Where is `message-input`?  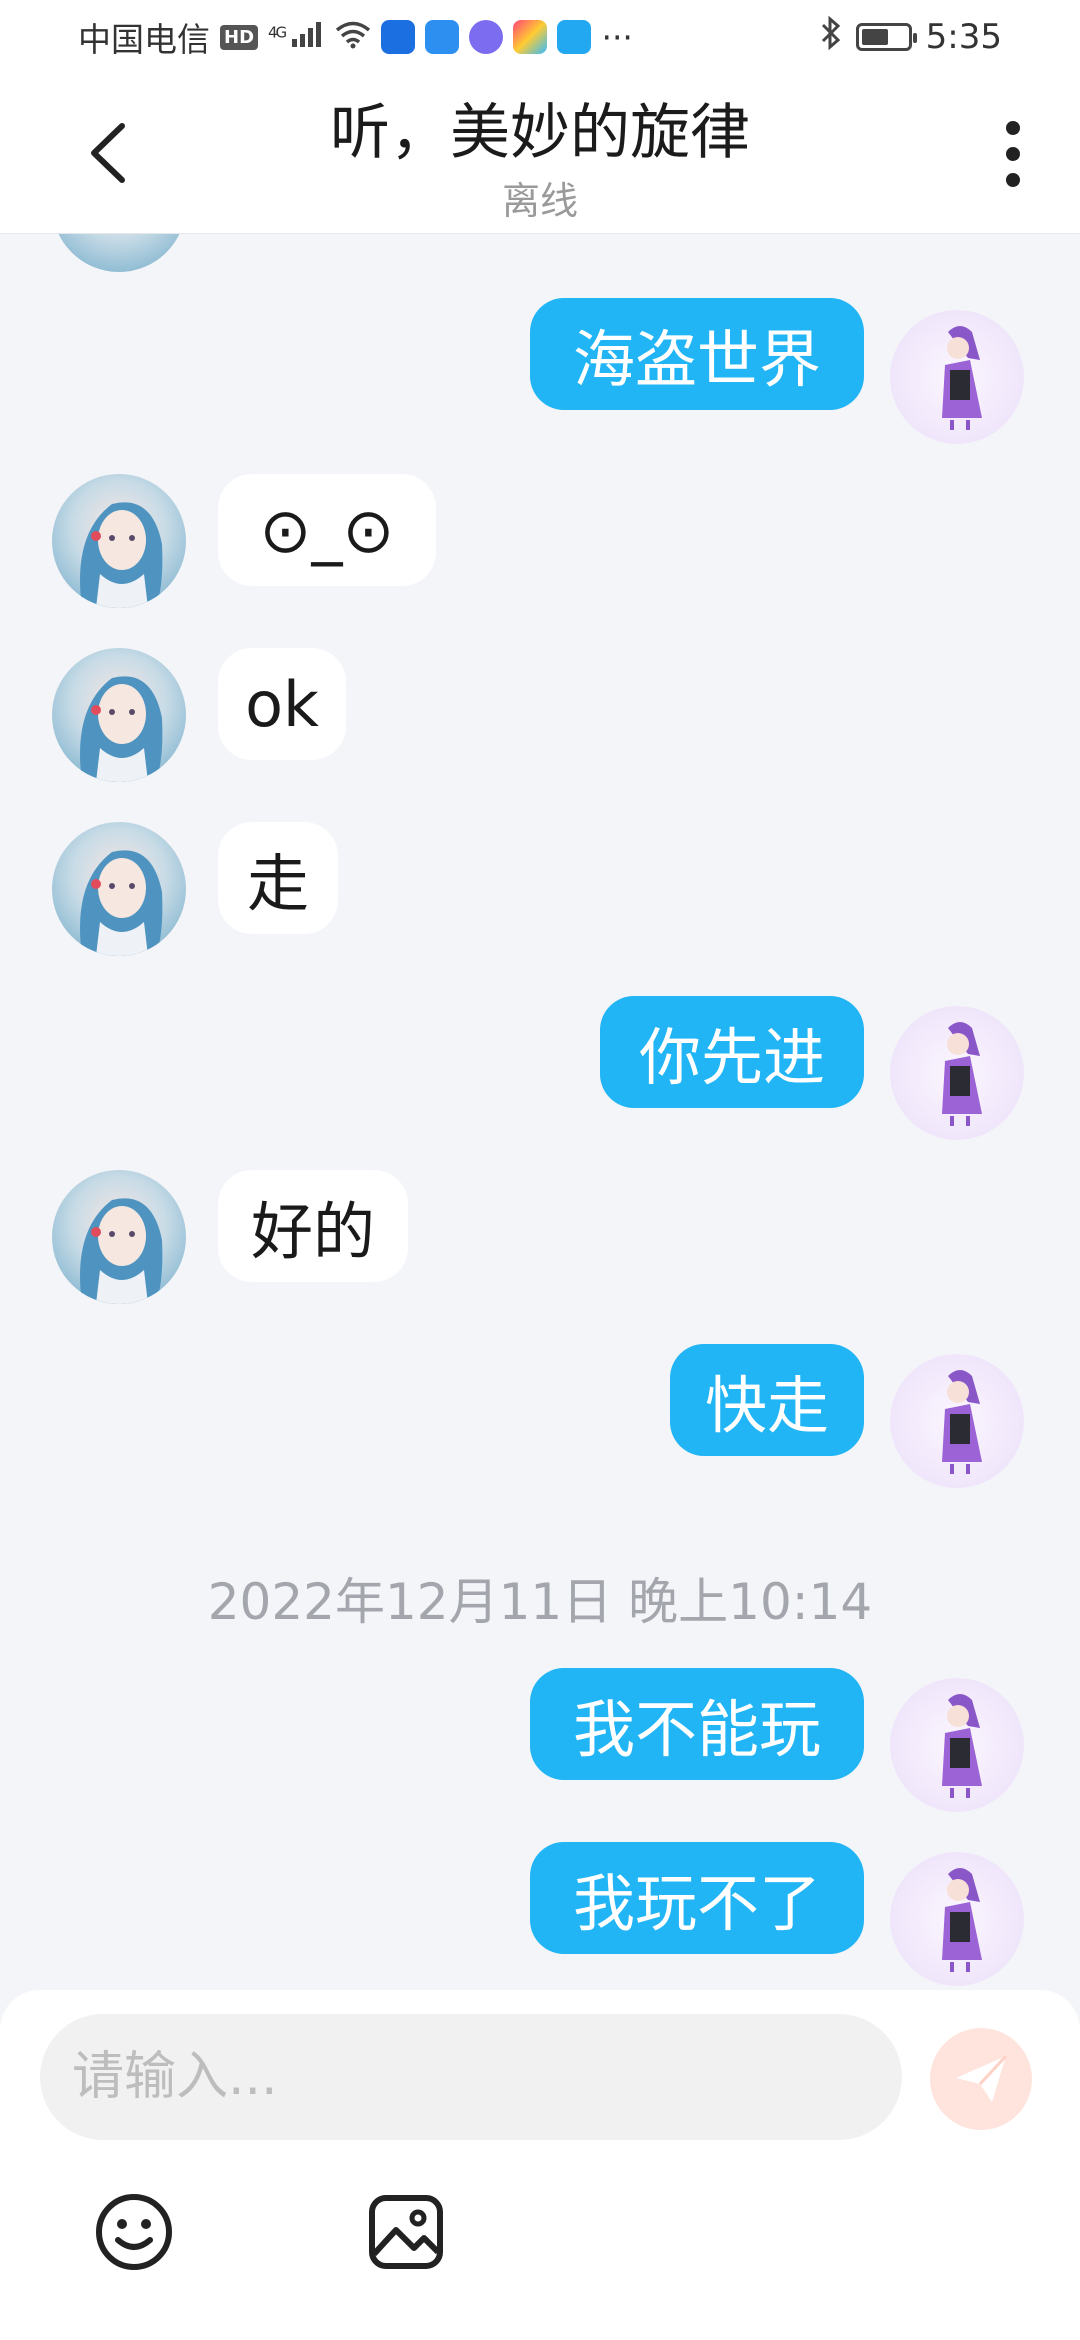
message-input is located at coordinates (471, 2077).